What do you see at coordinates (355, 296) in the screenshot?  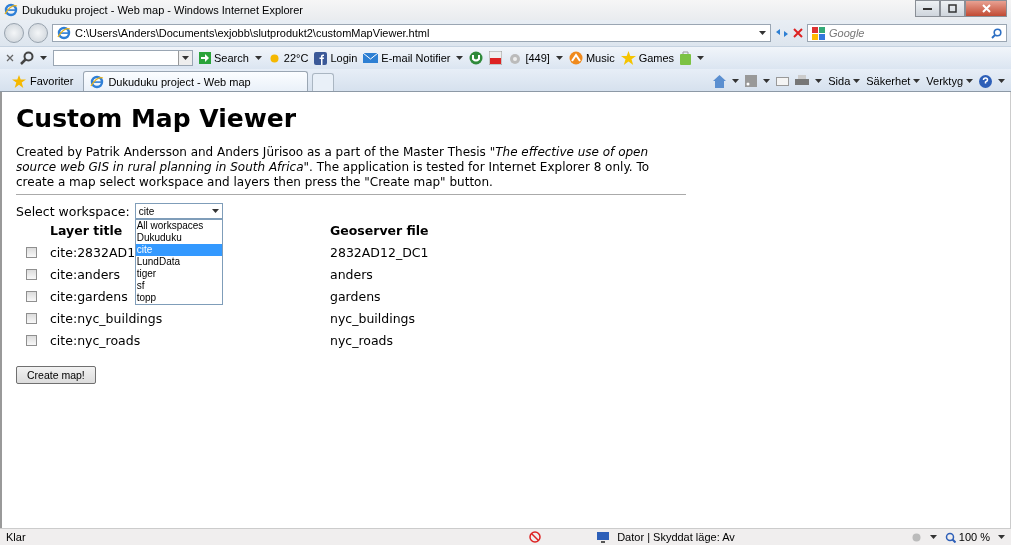 I see `geoserver-file: gardens` at bounding box center [355, 296].